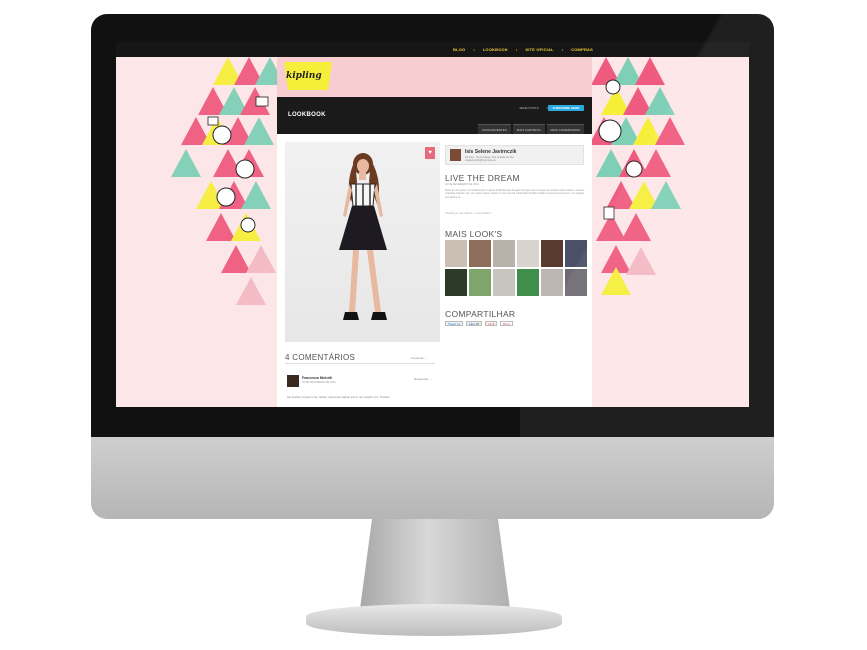 The width and height of the screenshot is (867, 650). I want to click on pin-it-button: Pin it, so click(506, 323).